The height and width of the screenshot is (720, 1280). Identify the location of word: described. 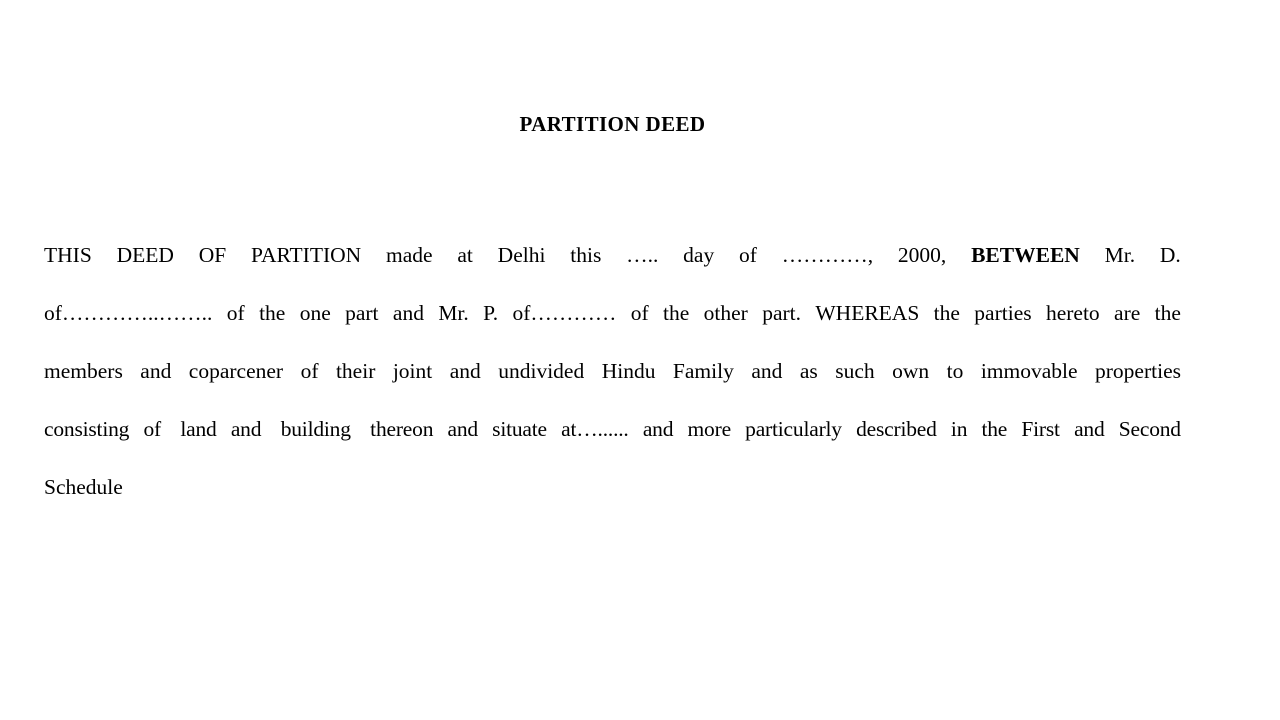
(896, 429).